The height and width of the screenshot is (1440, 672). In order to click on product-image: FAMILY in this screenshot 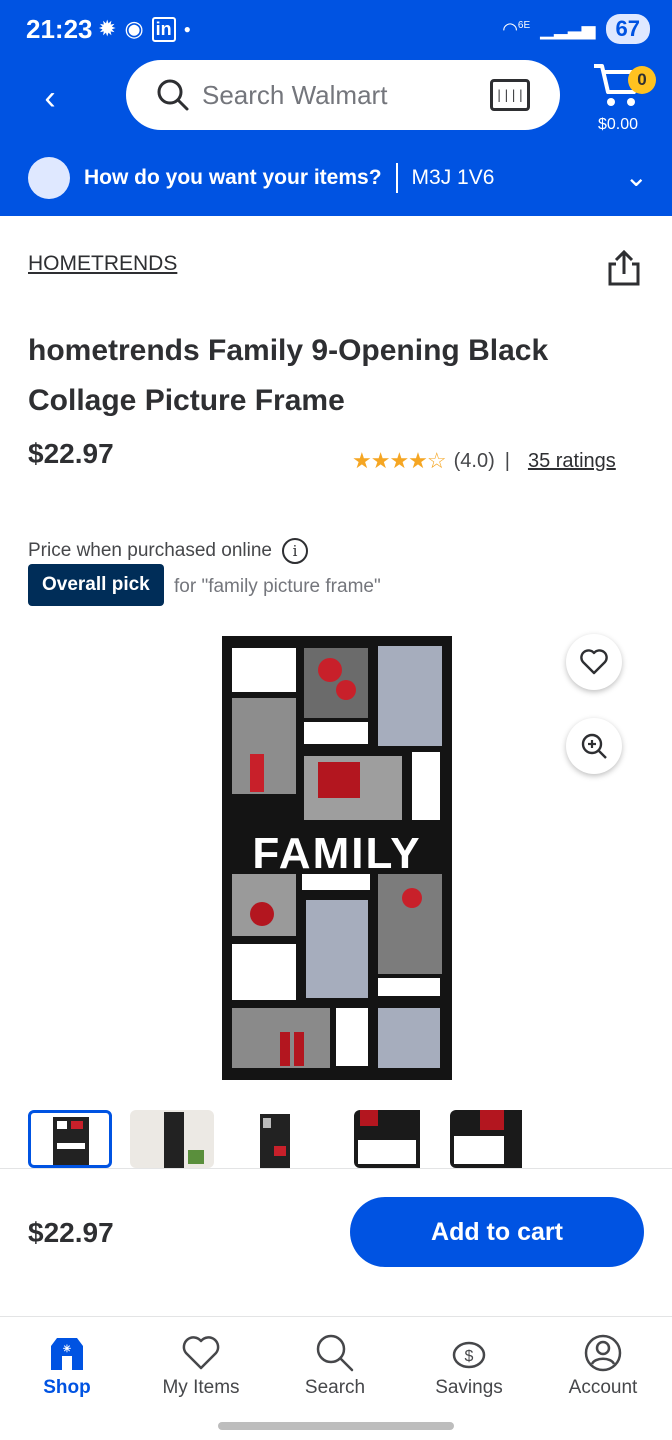, I will do `click(337, 858)`.